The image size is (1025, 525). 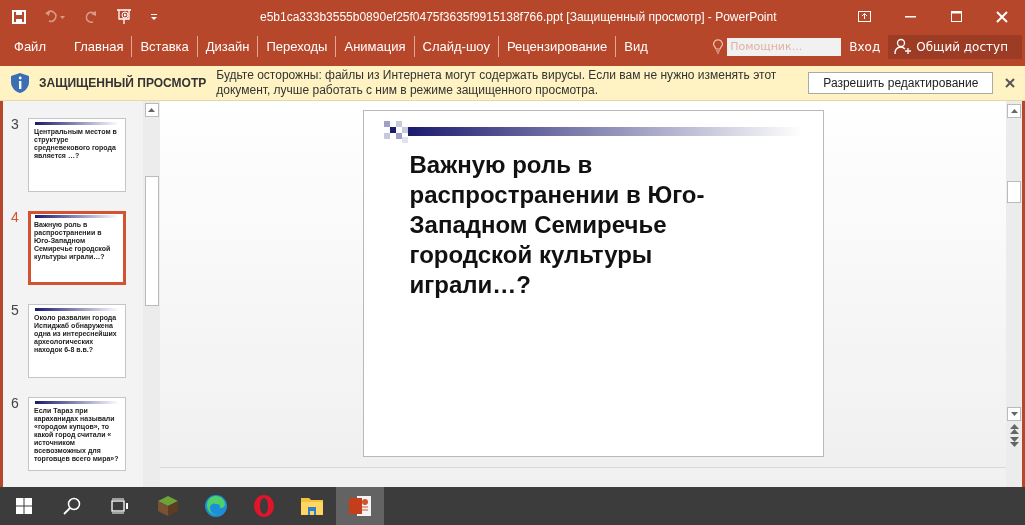 What do you see at coordinates (15, 310) in the screenshot?
I see `slide-number: 5` at bounding box center [15, 310].